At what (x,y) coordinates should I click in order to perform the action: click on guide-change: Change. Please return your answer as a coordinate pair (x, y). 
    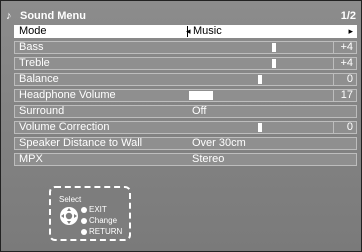
    Looking at the image, I should click on (101, 220).